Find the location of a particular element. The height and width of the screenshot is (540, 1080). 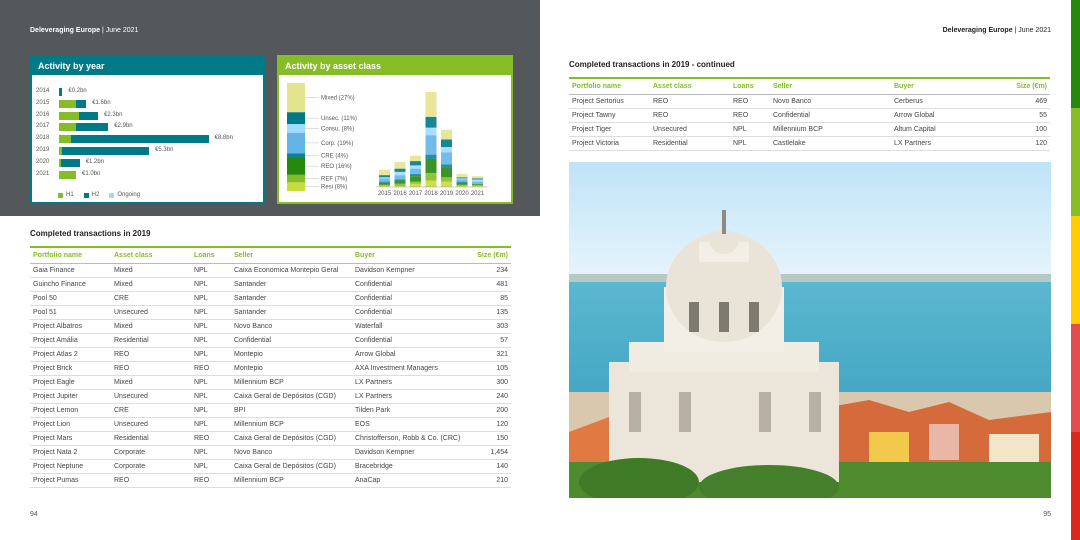

table-cell: CRE is located at coordinates (151, 410).